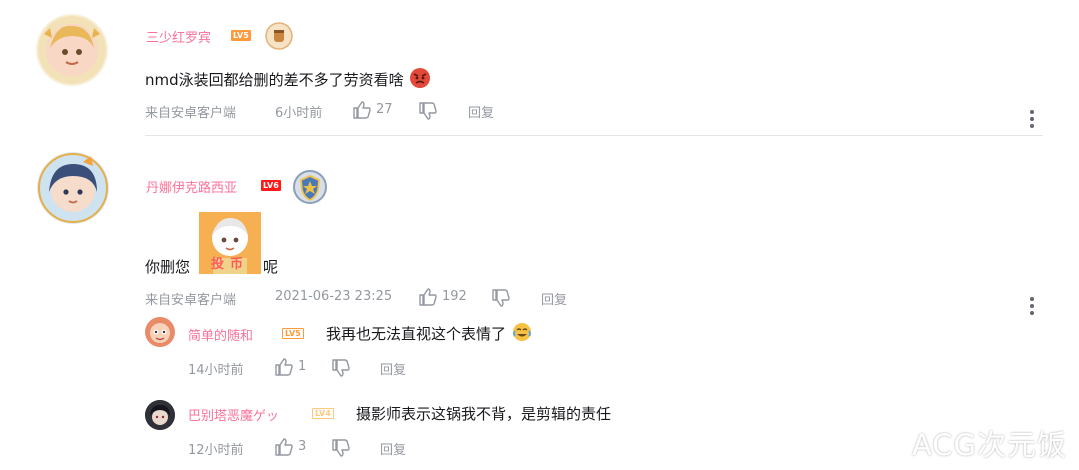  What do you see at coordinates (484, 414) in the screenshot?
I see `reply-content: 摄影师表示这锅我不背，是剪辑的责任` at bounding box center [484, 414].